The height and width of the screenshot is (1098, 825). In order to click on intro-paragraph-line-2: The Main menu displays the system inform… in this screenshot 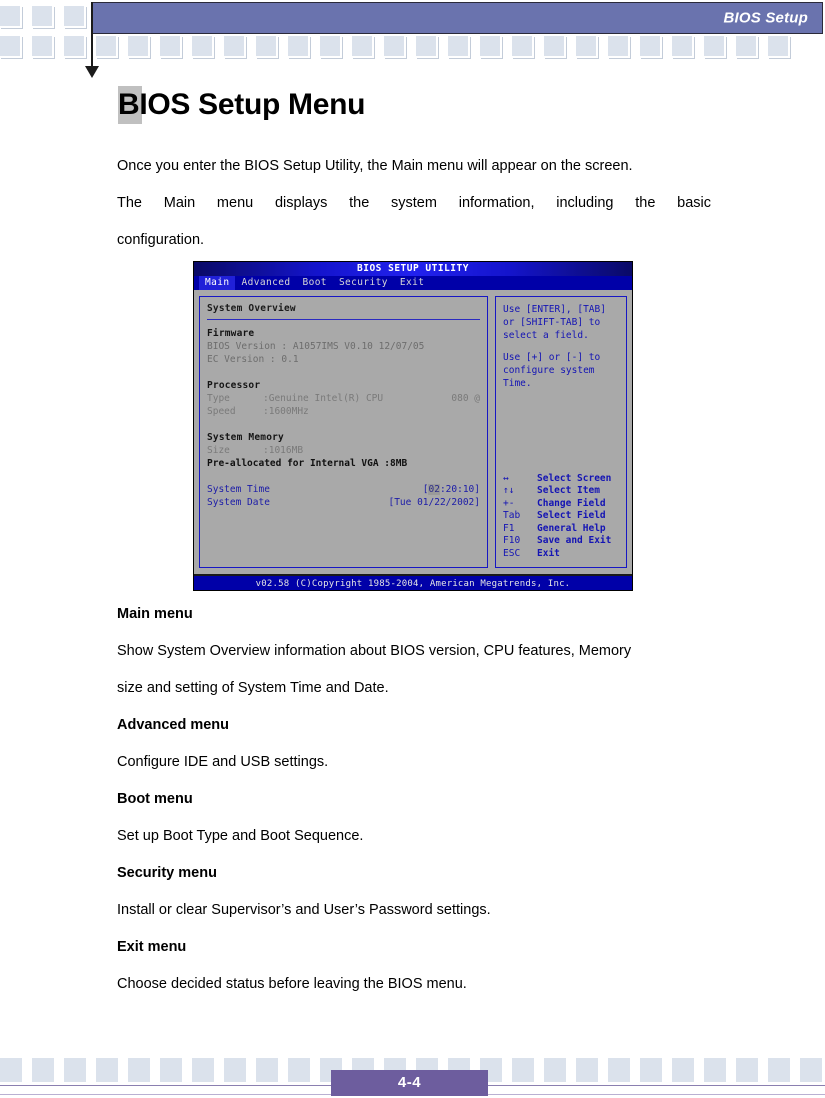, I will do `click(414, 203)`.